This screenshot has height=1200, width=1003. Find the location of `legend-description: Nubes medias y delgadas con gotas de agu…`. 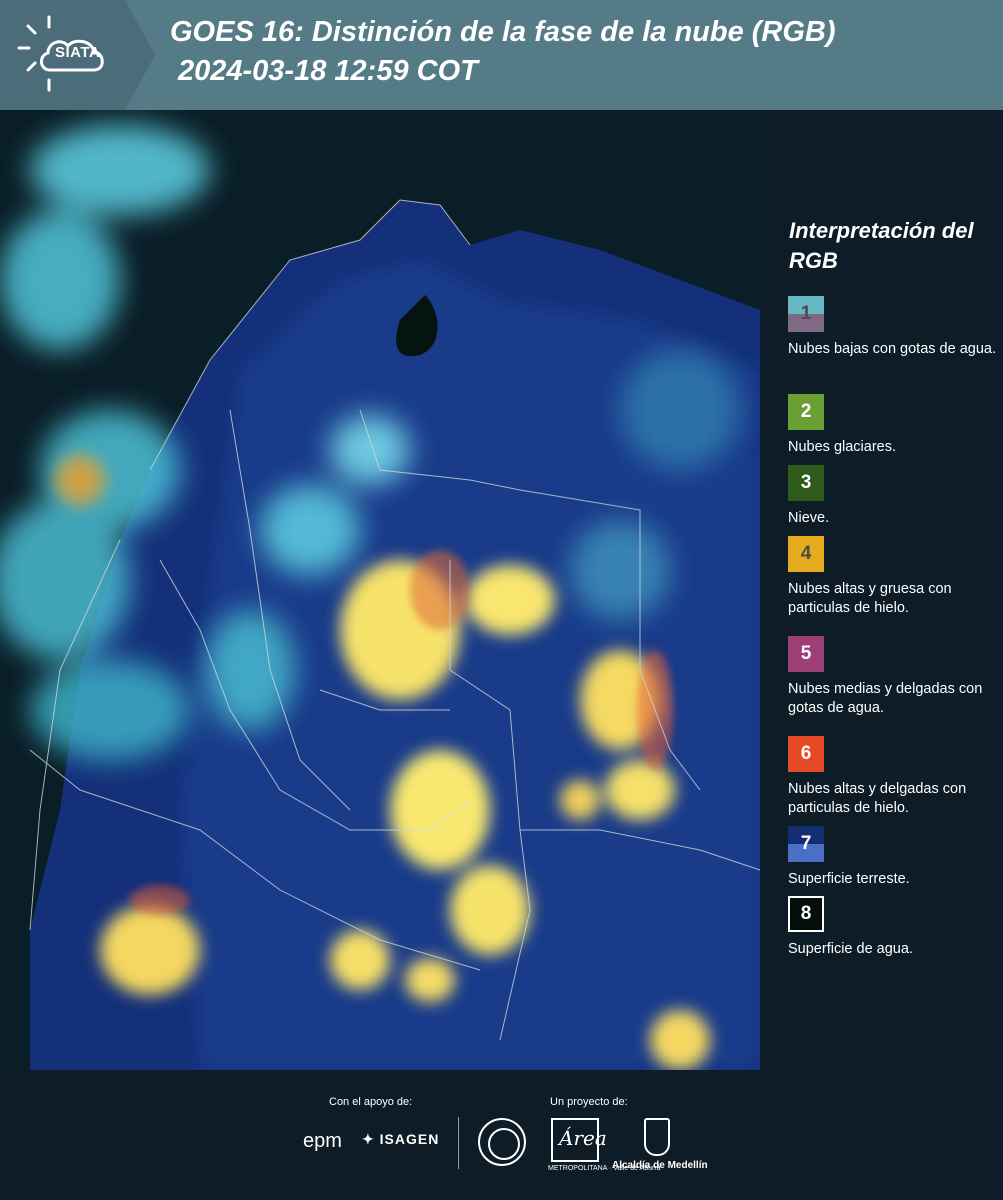

legend-description: Nubes medias y delgadas con gotas de agu… is located at coordinates (885, 698).